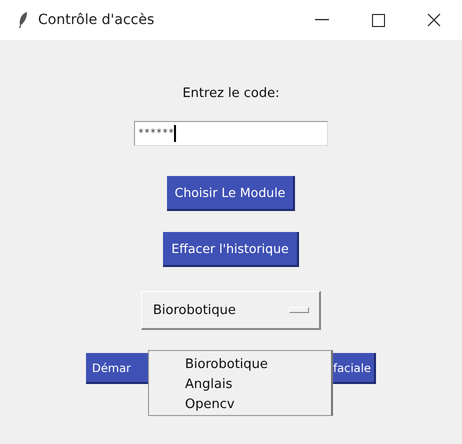 The width and height of the screenshot is (462, 444). I want to click on action-button: Effacer l'historique, so click(231, 249).